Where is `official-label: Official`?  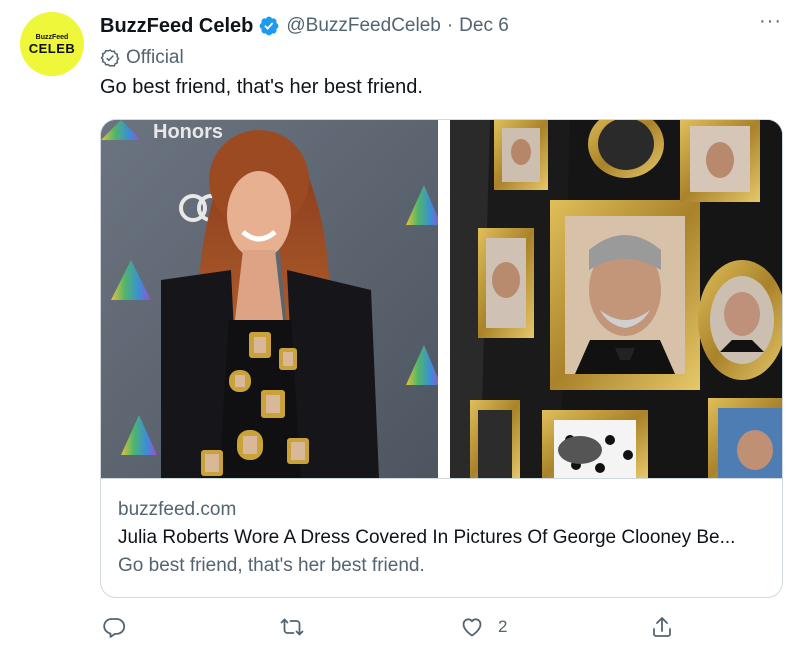 official-label: Official is located at coordinates (142, 58).